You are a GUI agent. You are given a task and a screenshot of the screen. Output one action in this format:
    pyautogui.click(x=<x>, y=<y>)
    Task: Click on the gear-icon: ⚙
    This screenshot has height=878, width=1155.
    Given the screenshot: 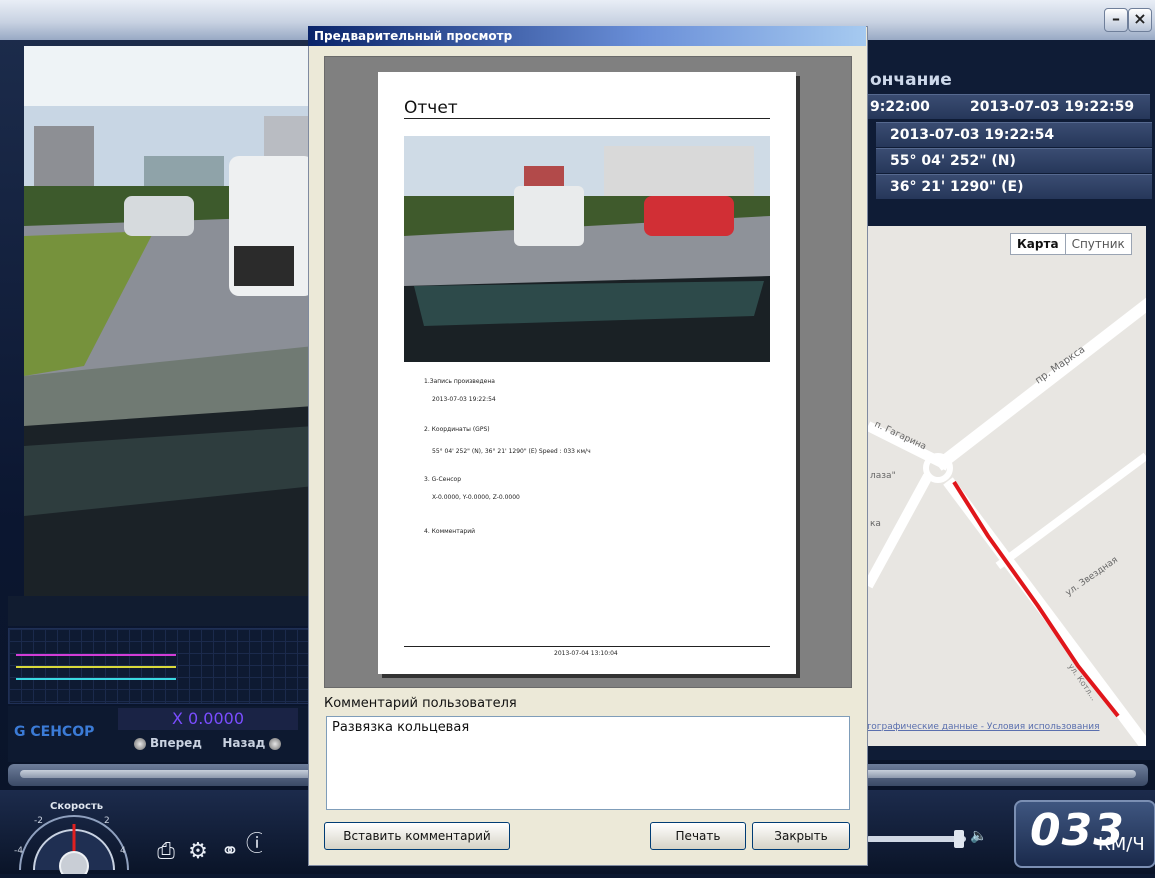 What is the action you would take?
    pyautogui.click(x=198, y=851)
    